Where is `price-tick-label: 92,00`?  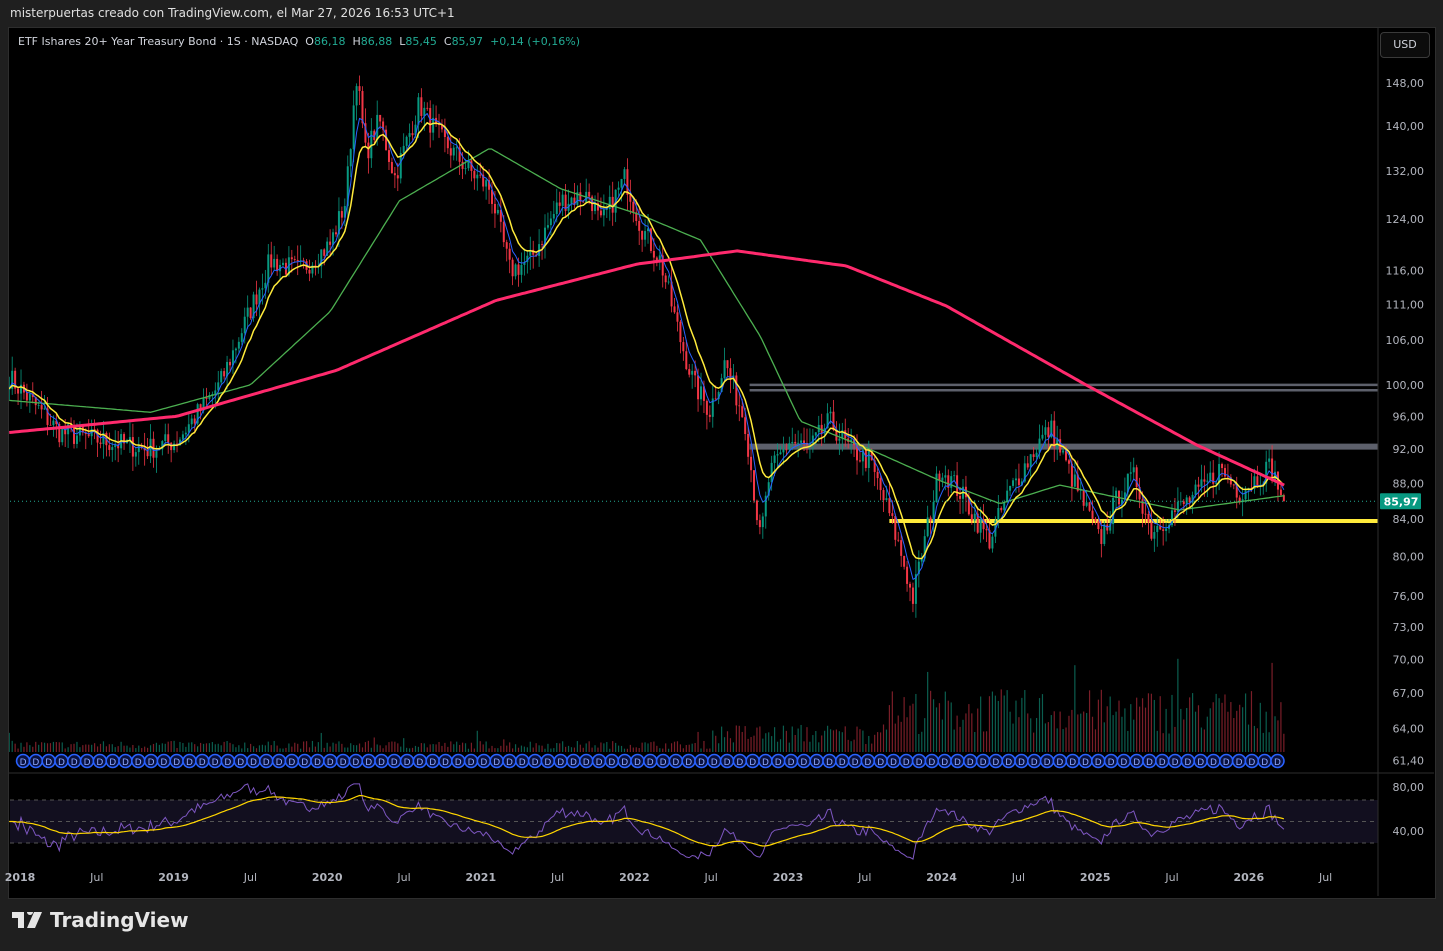
price-tick-label: 92,00 is located at coordinates (1409, 449).